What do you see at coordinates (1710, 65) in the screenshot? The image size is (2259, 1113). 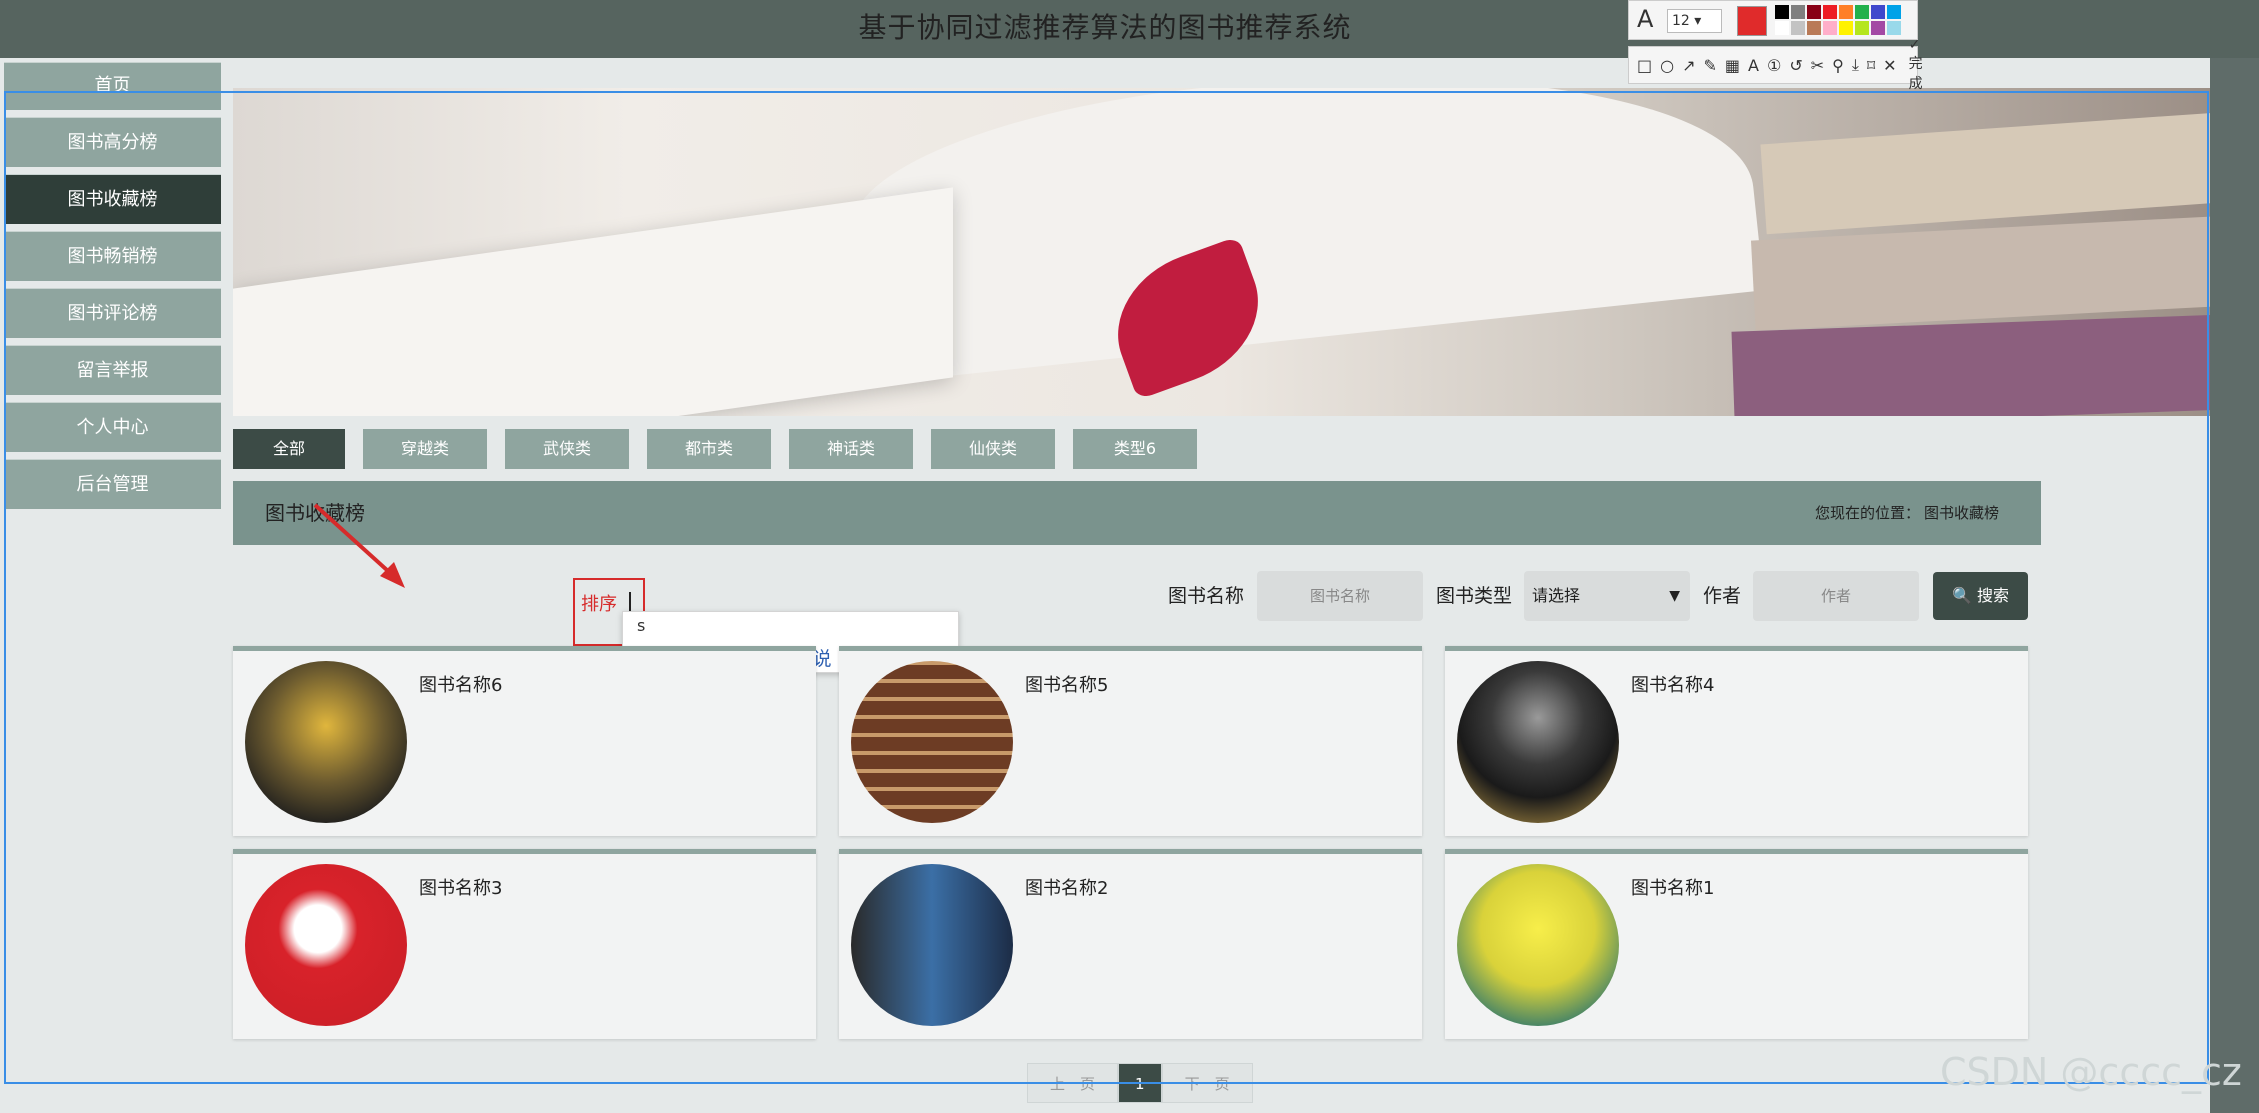 I see `pen-tool-icon: ✎` at bounding box center [1710, 65].